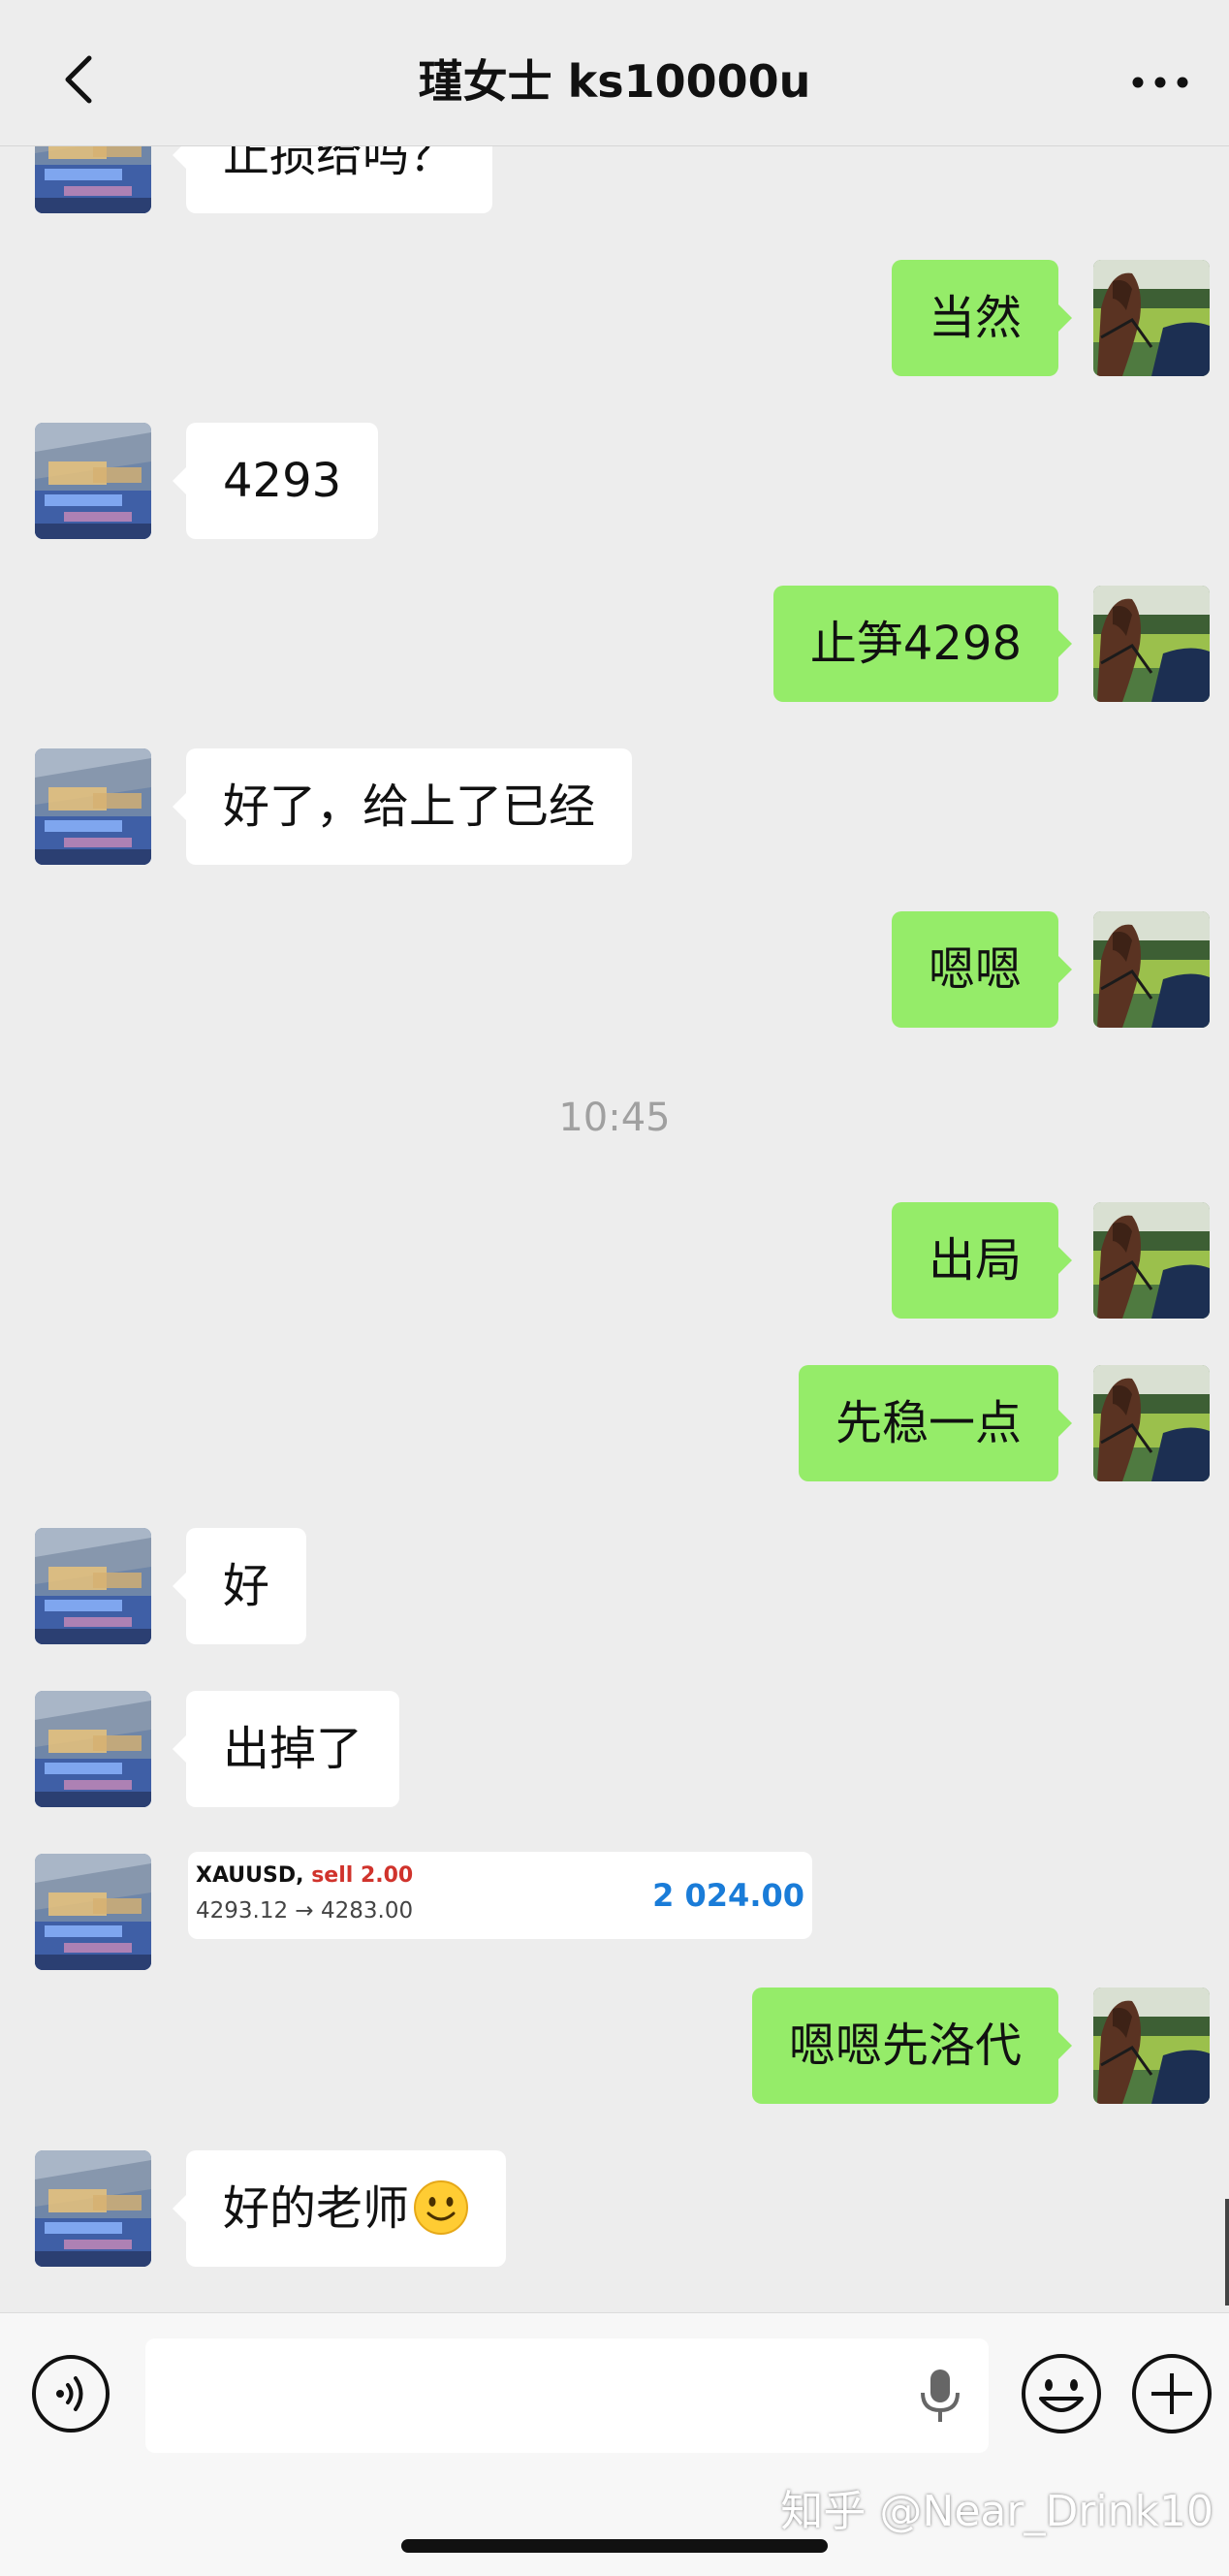 This screenshot has width=1229, height=2576. What do you see at coordinates (362, 1875) in the screenshot?
I see `trade-side: sell 2.00` at bounding box center [362, 1875].